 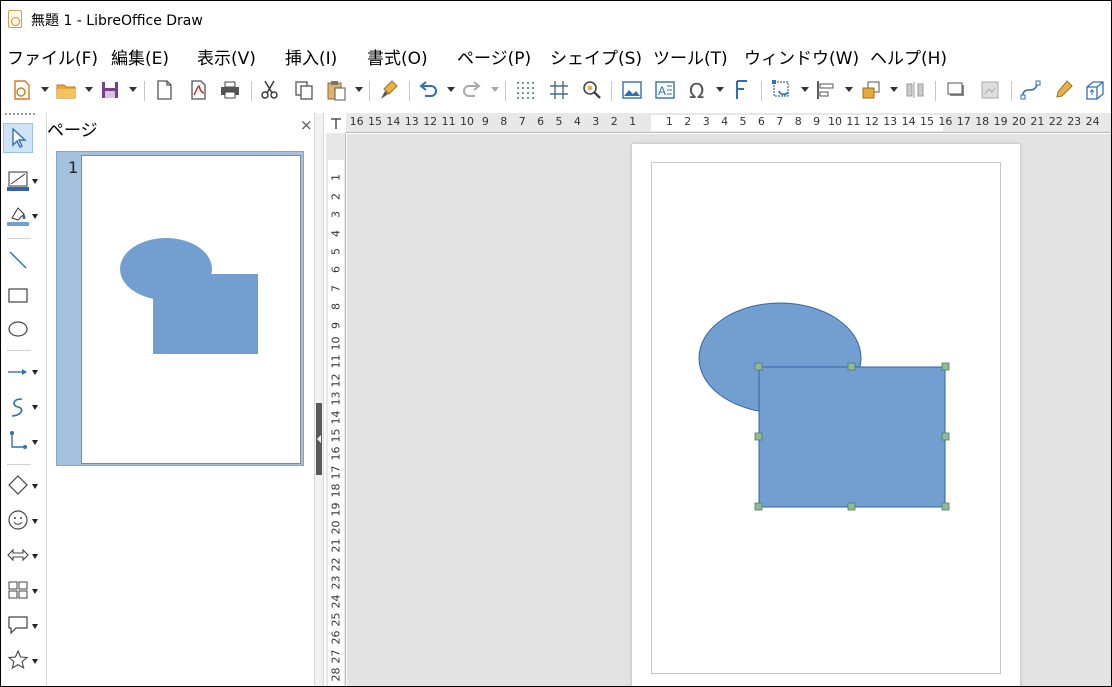 What do you see at coordinates (336, 90) in the screenshot?
I see `paste-icon` at bounding box center [336, 90].